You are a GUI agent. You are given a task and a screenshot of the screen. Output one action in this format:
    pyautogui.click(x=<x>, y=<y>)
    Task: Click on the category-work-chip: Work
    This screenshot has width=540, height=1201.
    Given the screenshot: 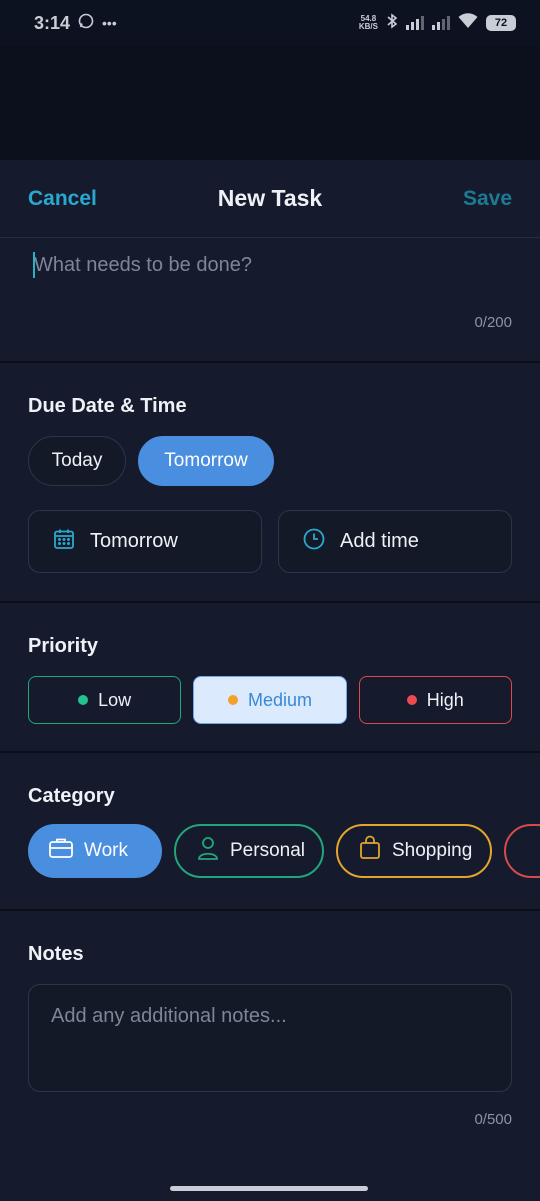 What is the action you would take?
    pyautogui.click(x=95, y=851)
    